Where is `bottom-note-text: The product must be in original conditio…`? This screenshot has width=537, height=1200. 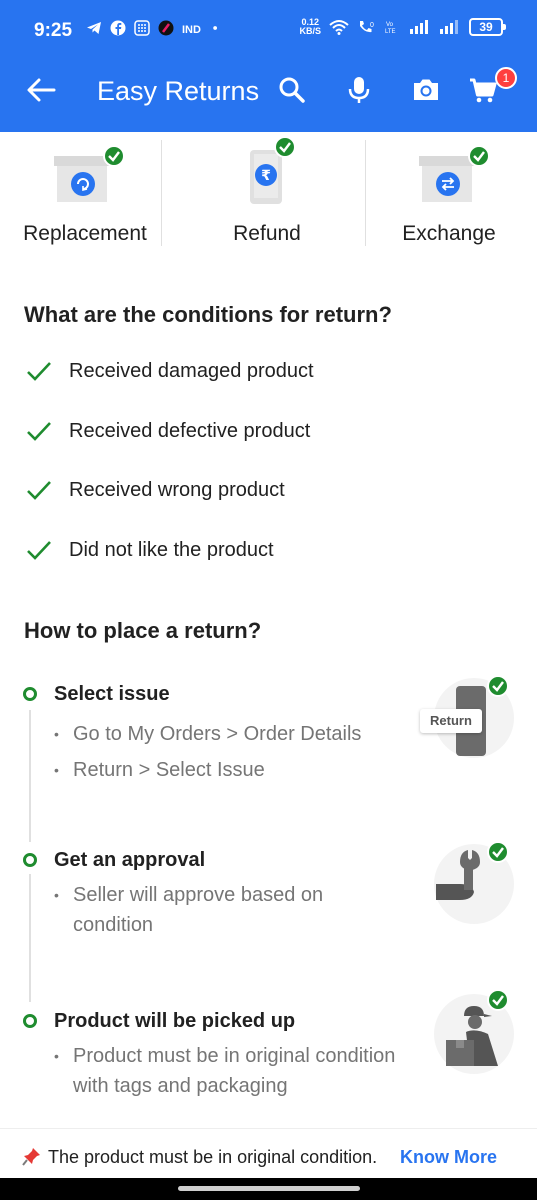
bottom-note-text: The product must be in original conditio… is located at coordinates (213, 1157).